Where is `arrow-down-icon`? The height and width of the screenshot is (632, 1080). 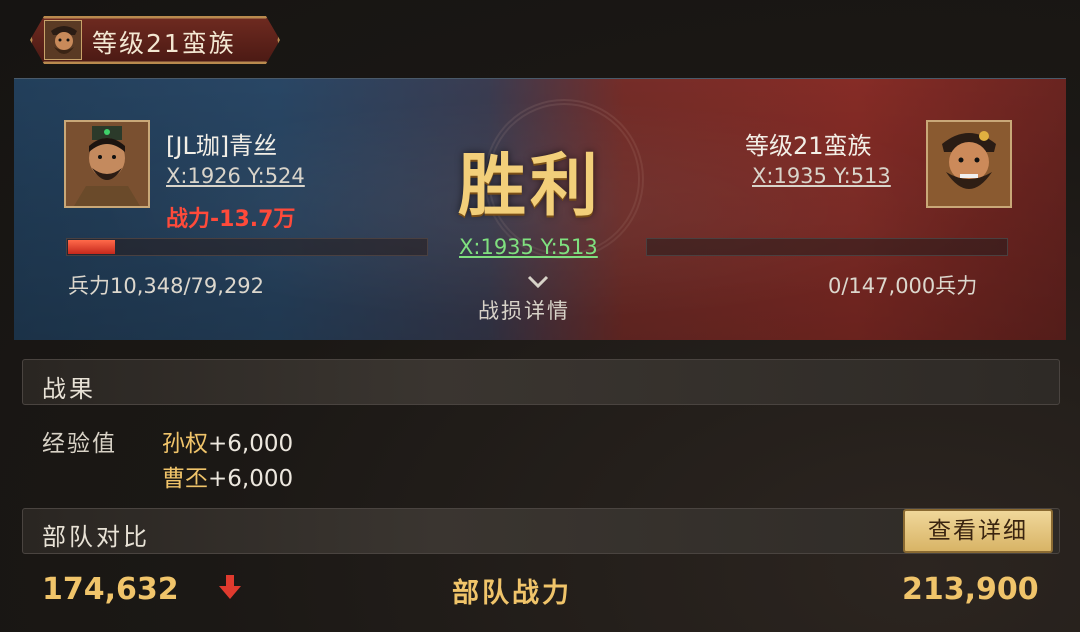
arrow-down-icon is located at coordinates (230, 590).